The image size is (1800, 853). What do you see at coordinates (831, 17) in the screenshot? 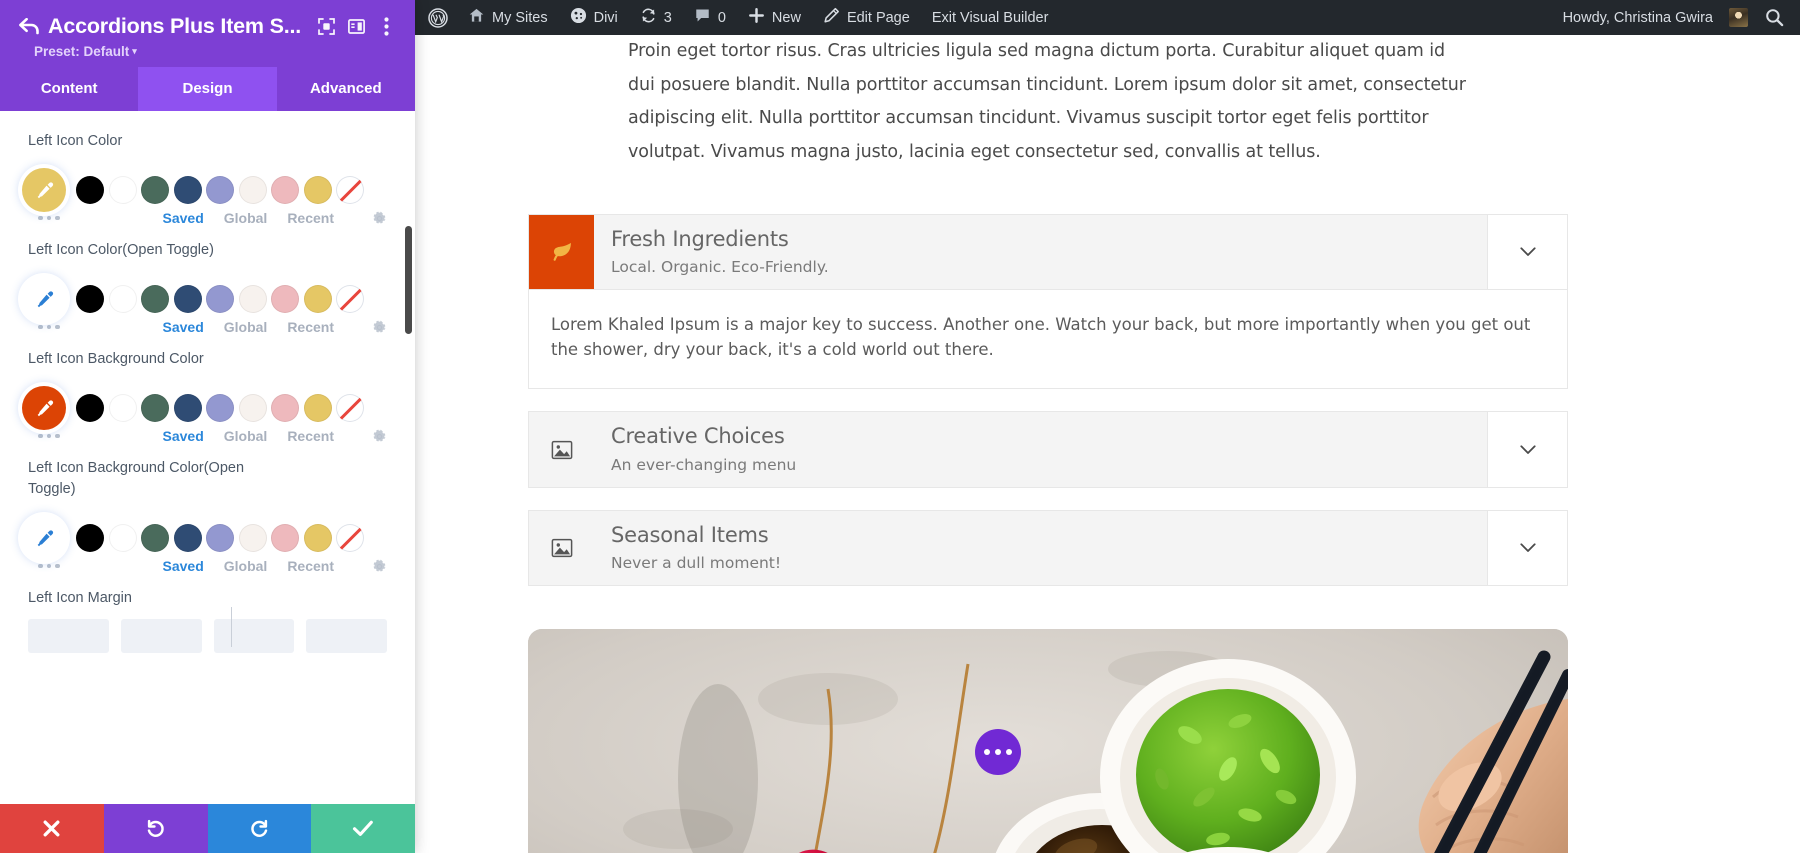
I see `pencil-icon` at bounding box center [831, 17].